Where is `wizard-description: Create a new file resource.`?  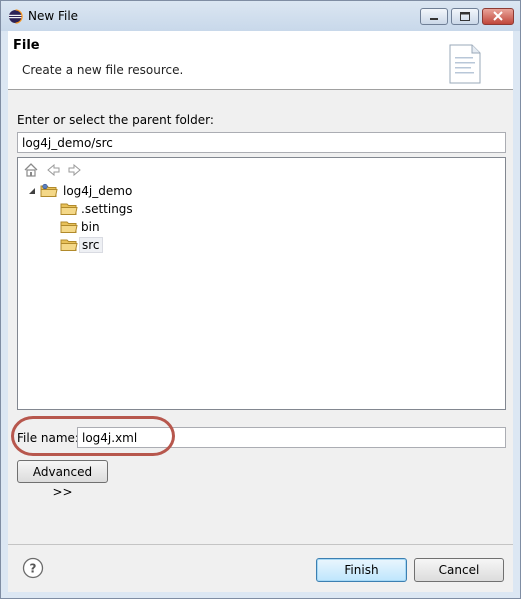 wizard-description: Create a new file resource. is located at coordinates (103, 70).